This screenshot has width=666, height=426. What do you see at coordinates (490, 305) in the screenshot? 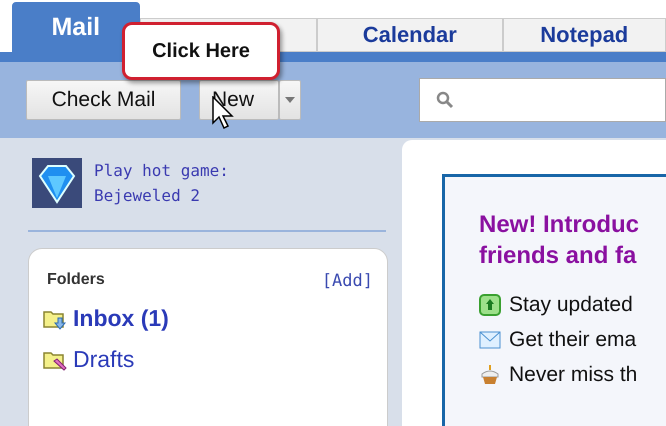
I see `signal-icon` at bounding box center [490, 305].